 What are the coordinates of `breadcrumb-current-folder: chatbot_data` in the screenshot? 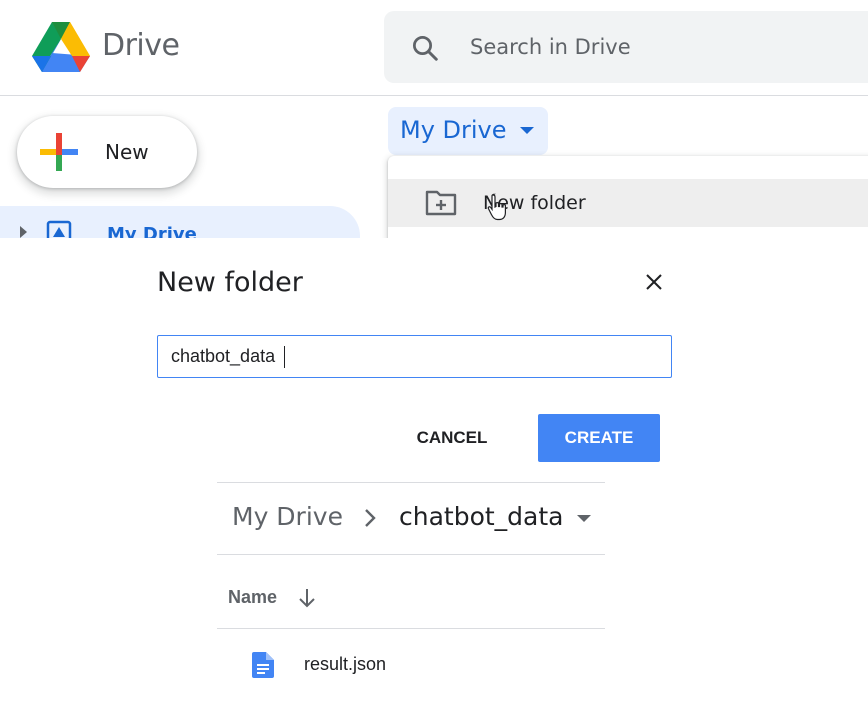 It's located at (481, 516).